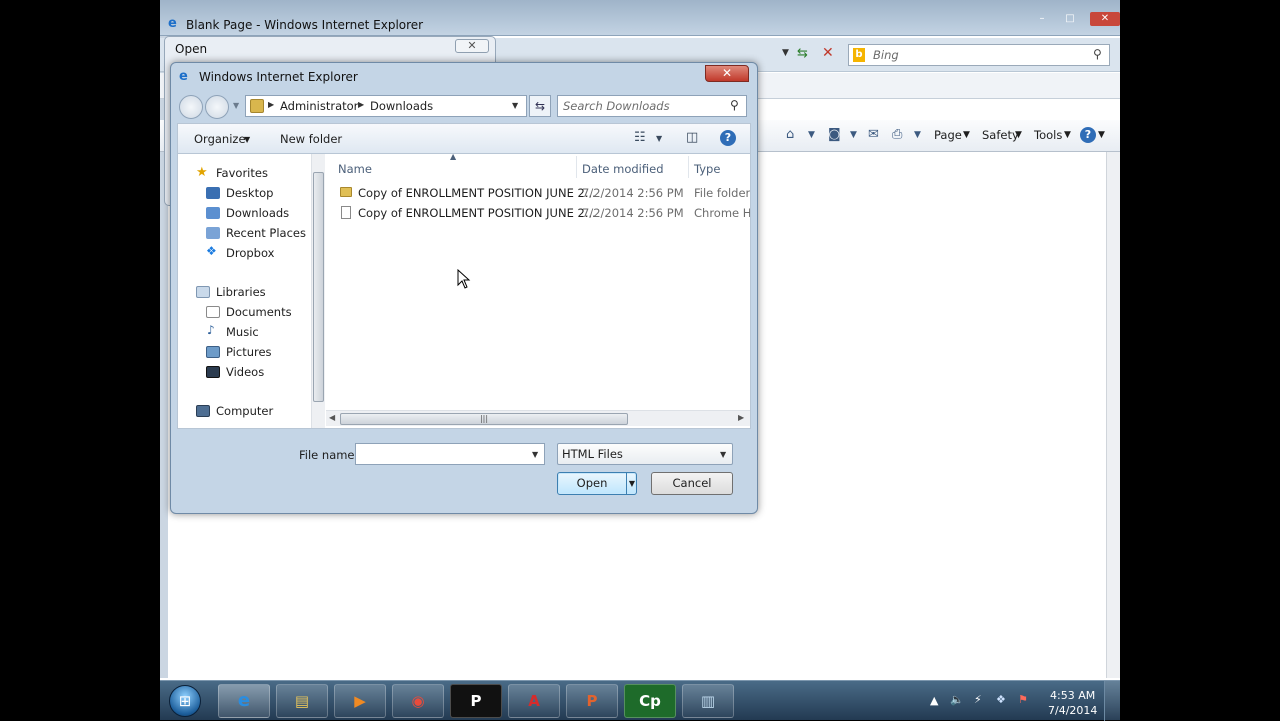  What do you see at coordinates (259, 312) in the screenshot?
I see `nav-documents: Documents` at bounding box center [259, 312].